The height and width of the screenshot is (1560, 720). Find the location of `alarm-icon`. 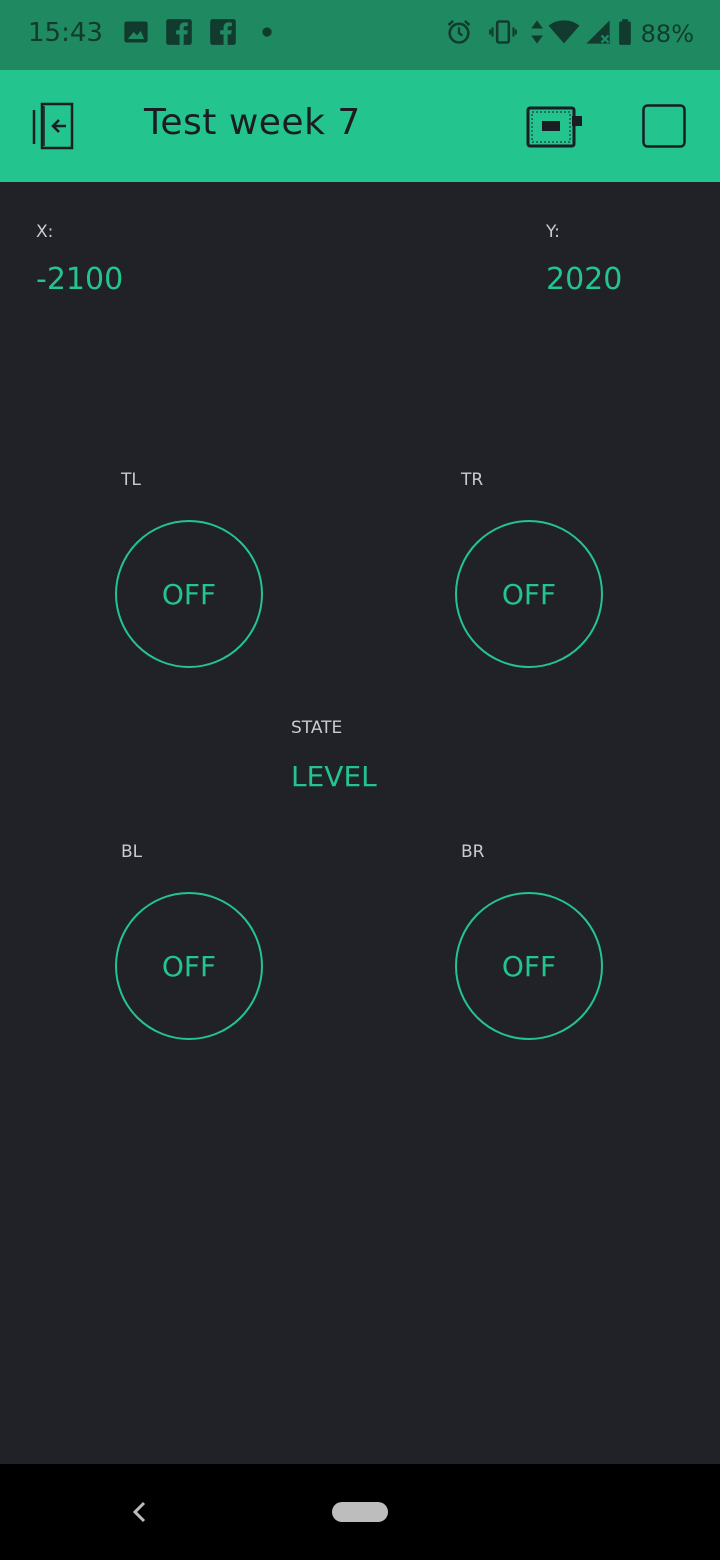

alarm-icon is located at coordinates (459, 31).